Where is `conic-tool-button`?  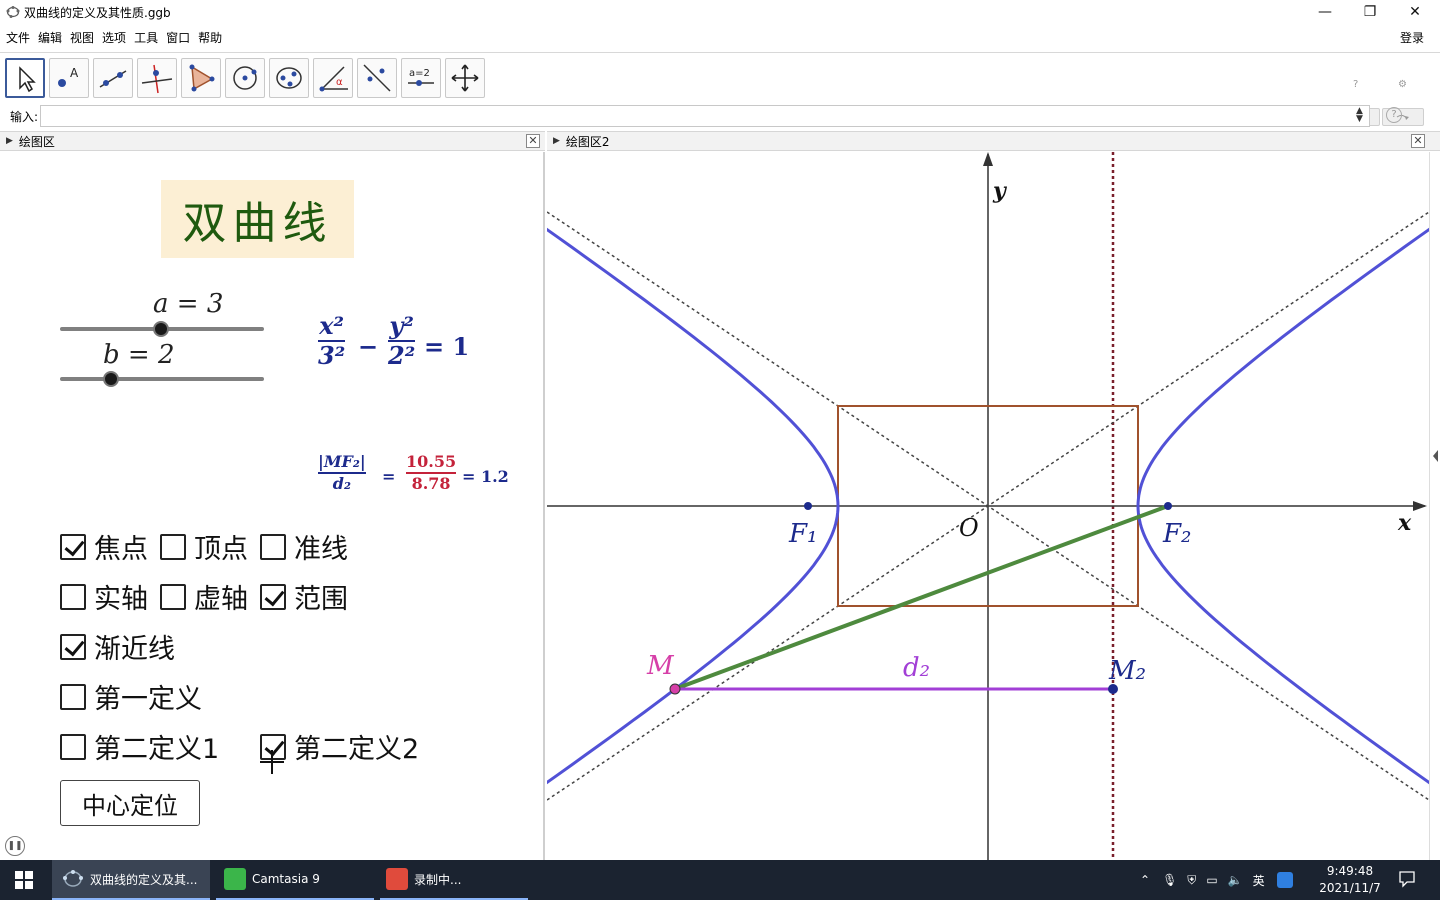
conic-tool-button is located at coordinates (289, 78).